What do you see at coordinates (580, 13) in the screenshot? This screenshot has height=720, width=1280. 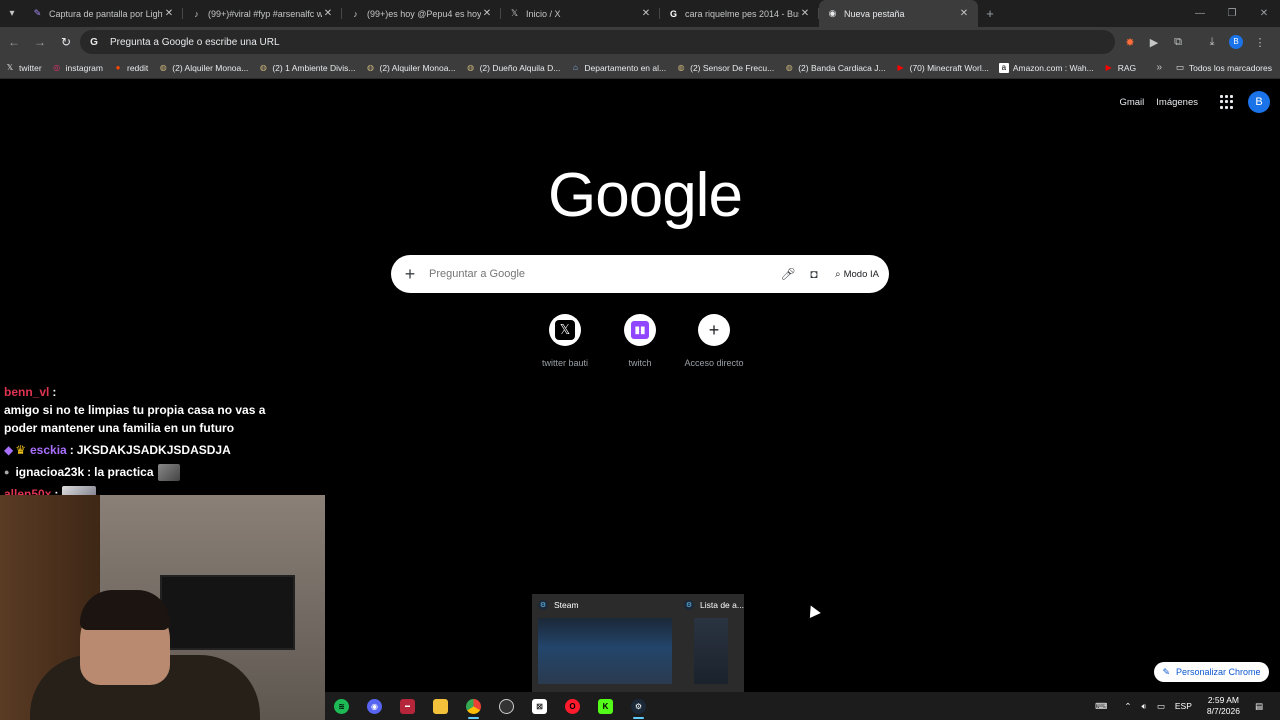 I see `tab-x: 𝕏 Inicio / X ✕` at bounding box center [580, 13].